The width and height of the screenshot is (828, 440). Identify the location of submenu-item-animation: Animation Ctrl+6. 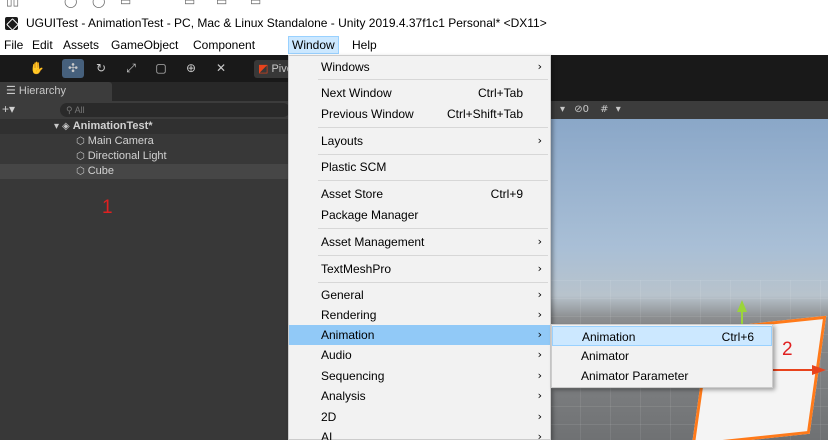
(662, 336).